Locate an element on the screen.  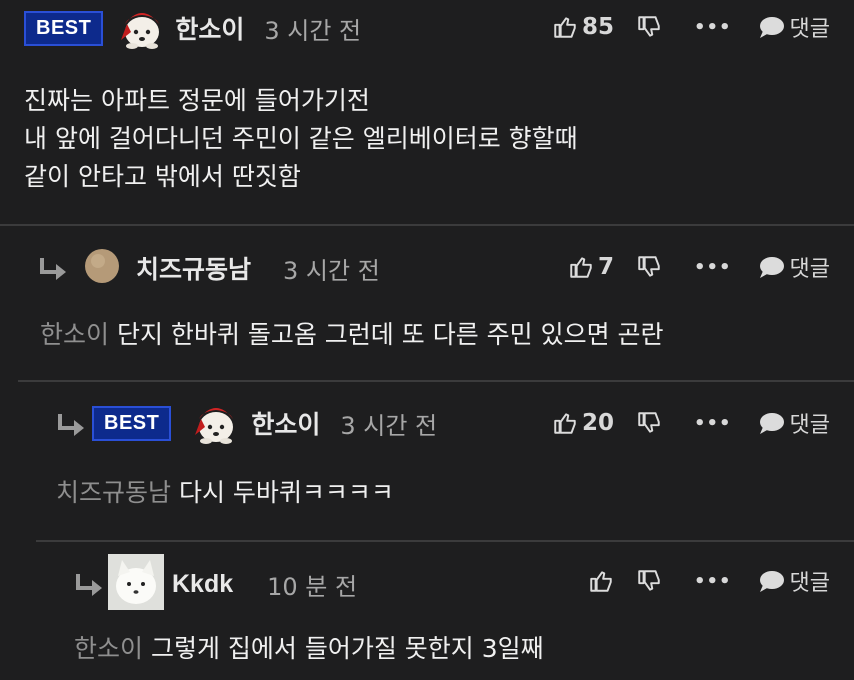
timestamp: 10 분 전 is located at coordinates (312, 586).